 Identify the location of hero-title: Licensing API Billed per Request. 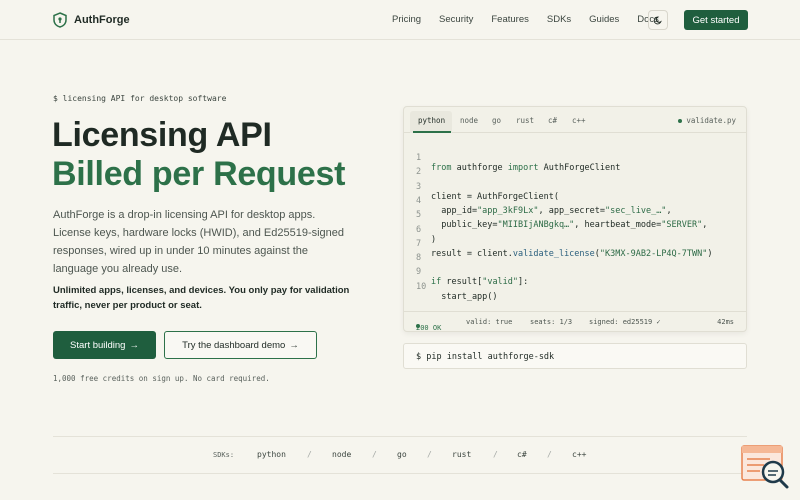
(198, 155).